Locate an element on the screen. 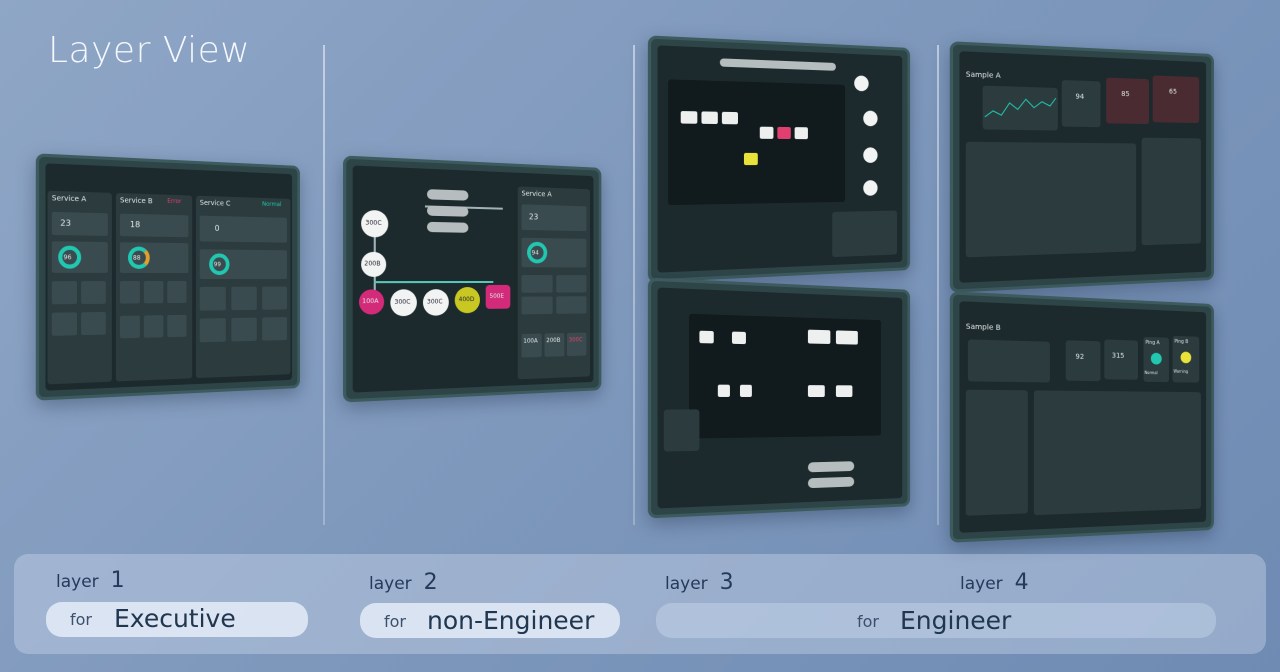 This screenshot has width=1280, height=672. network-map is located at coordinates (780, 398).